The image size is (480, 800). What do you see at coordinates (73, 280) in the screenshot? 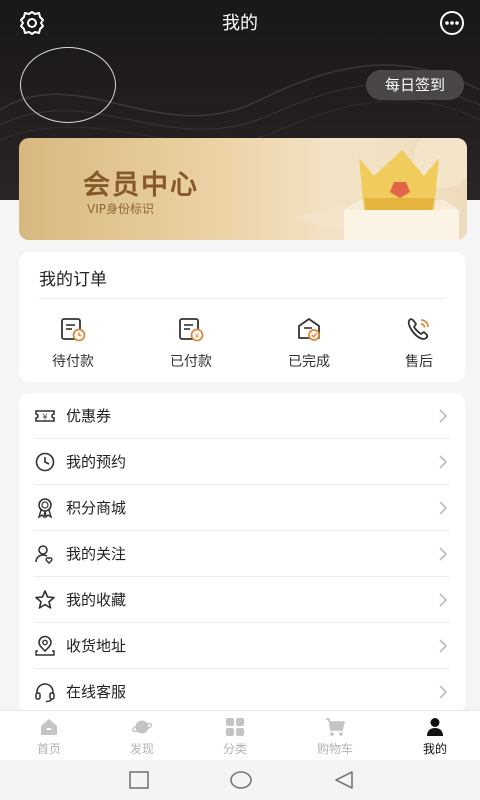
I see `orders-title: 我的订单` at bounding box center [73, 280].